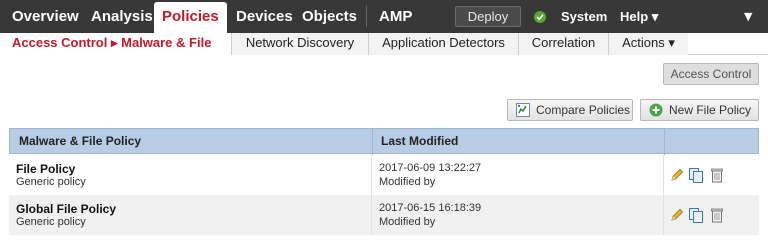 The image size is (768, 250). What do you see at coordinates (656, 110) in the screenshot?
I see `plus-circle-icon` at bounding box center [656, 110].